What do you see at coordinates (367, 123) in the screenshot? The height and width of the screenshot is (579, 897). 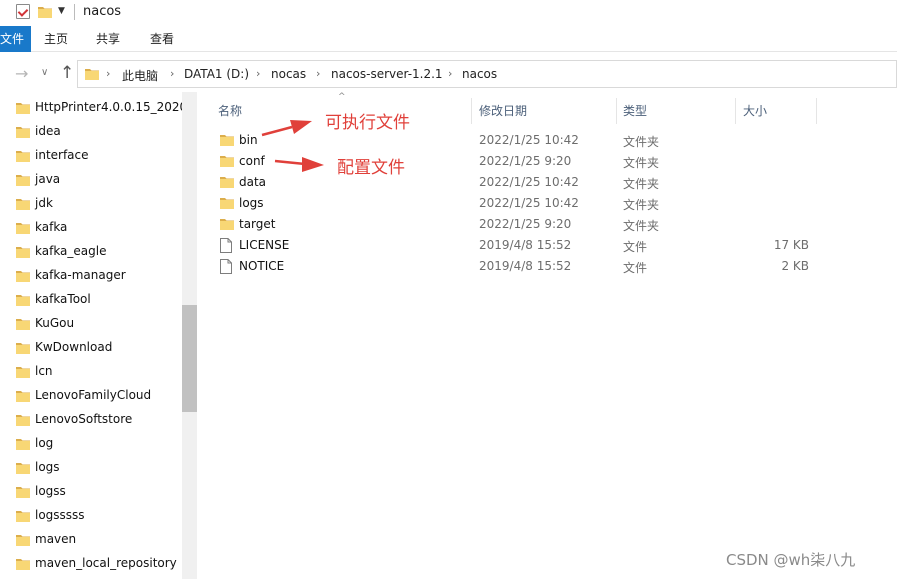 I see `annotation-executable-note: 可执行文件` at bounding box center [367, 123].